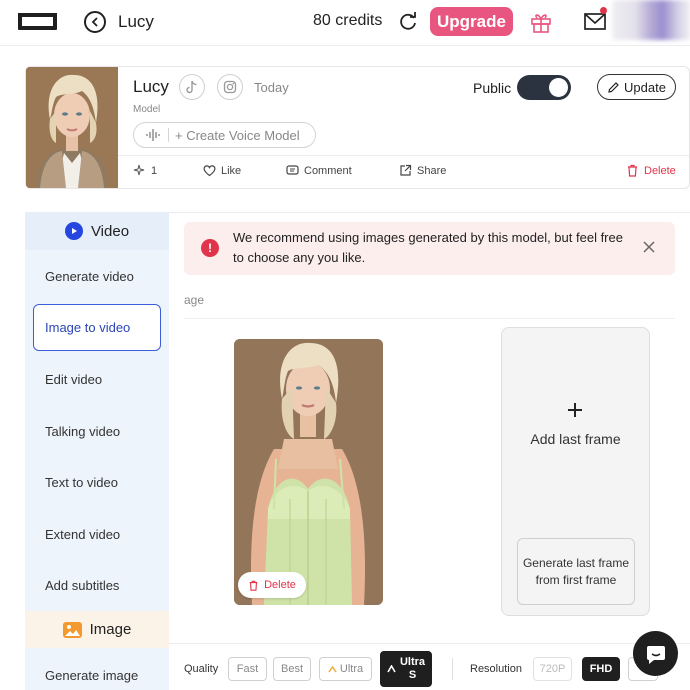 The image size is (690, 690). What do you see at coordinates (73, 231) in the screenshot?
I see `video-icon` at bounding box center [73, 231].